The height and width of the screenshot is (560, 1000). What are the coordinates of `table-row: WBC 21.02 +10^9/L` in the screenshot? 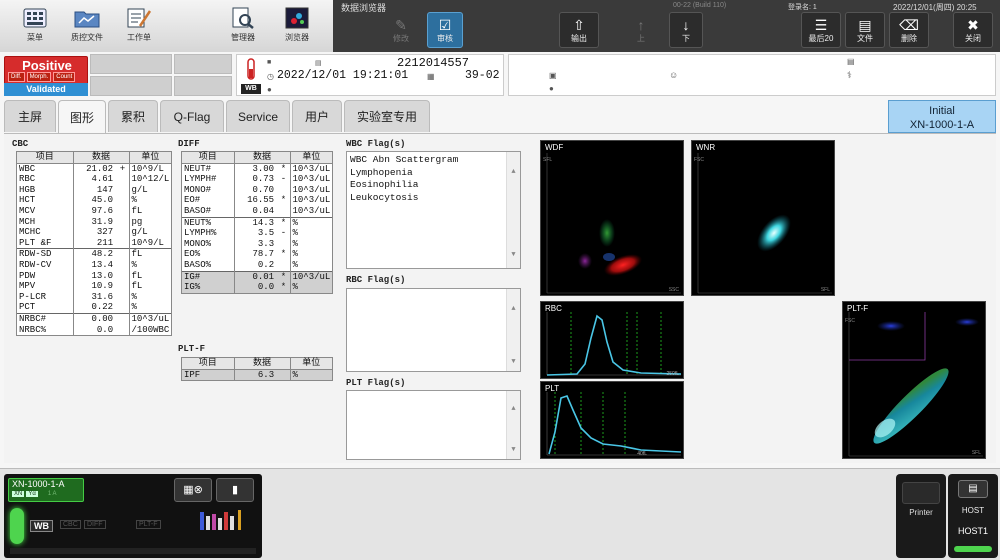 It's located at (94, 169).